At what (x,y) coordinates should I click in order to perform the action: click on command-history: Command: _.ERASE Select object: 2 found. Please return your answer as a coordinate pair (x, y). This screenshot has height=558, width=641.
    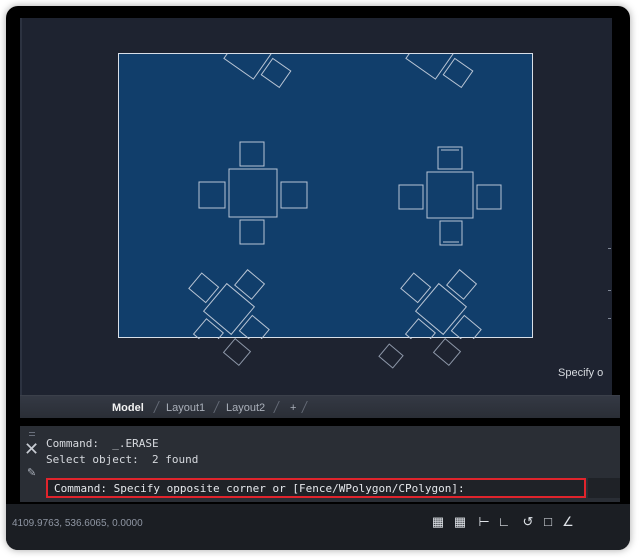
    Looking at the image, I should click on (326, 452).